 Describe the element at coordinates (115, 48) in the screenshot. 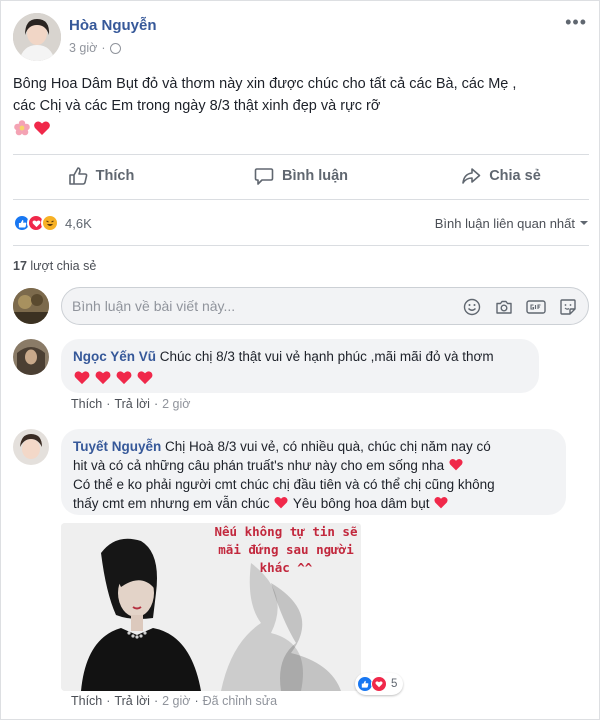

I see `globe-icon` at that location.